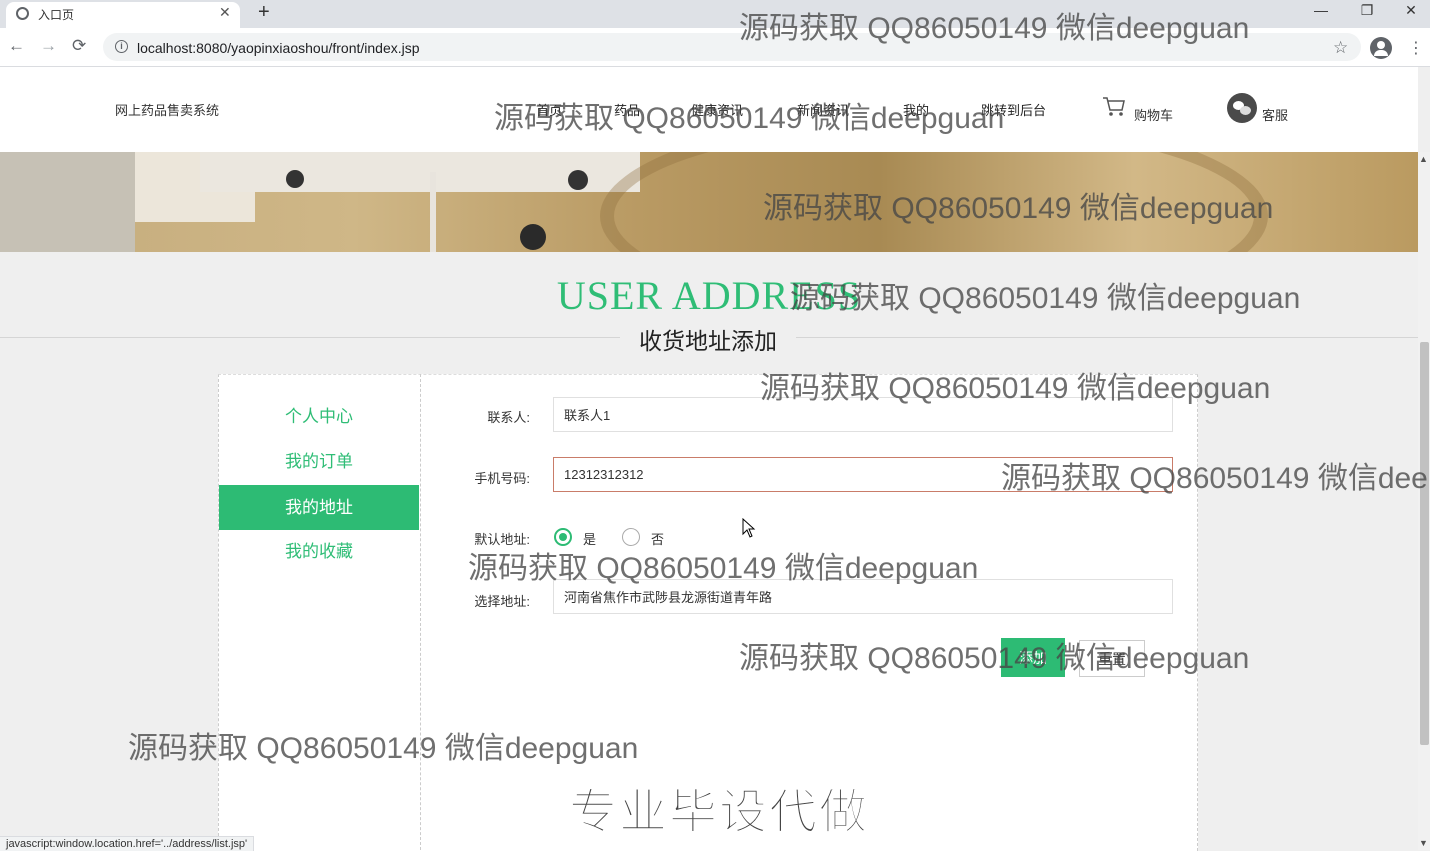 Image resolution: width=1430 pixels, height=851 pixels. I want to click on default-no-label: 否, so click(657, 538).